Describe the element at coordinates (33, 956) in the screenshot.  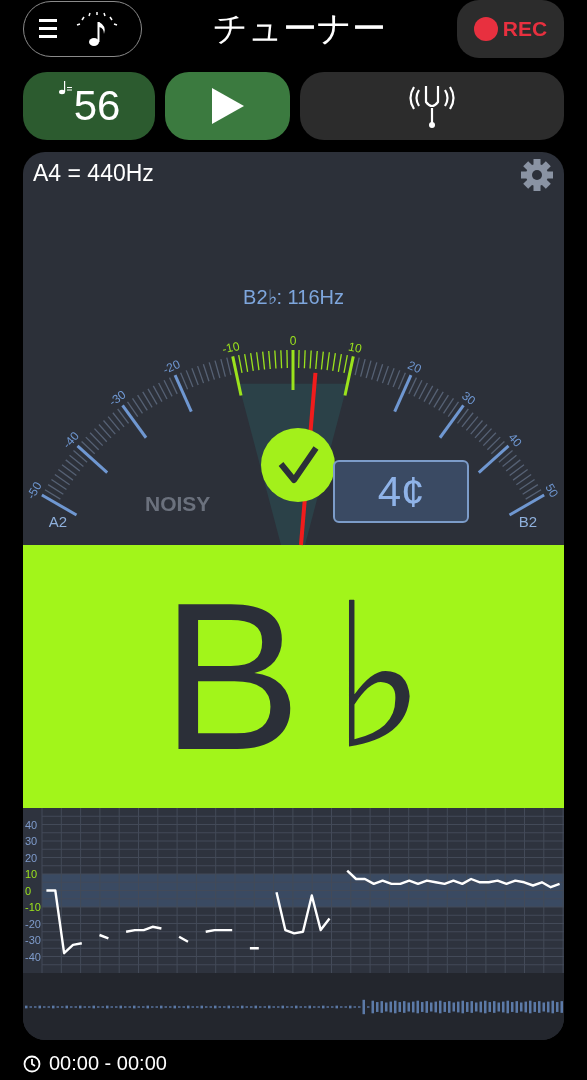
I see `axis-label: -40` at that location.